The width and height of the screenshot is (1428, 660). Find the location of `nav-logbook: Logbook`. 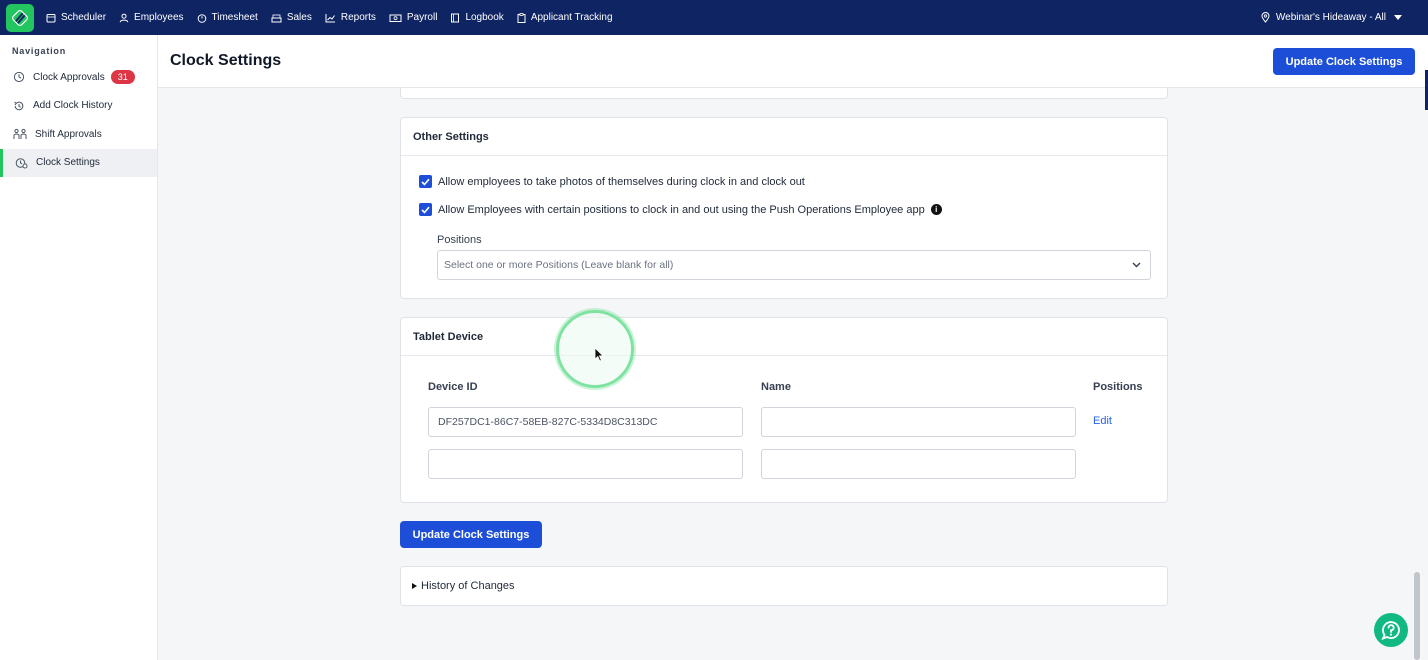

nav-logbook: Logbook is located at coordinates (477, 17).